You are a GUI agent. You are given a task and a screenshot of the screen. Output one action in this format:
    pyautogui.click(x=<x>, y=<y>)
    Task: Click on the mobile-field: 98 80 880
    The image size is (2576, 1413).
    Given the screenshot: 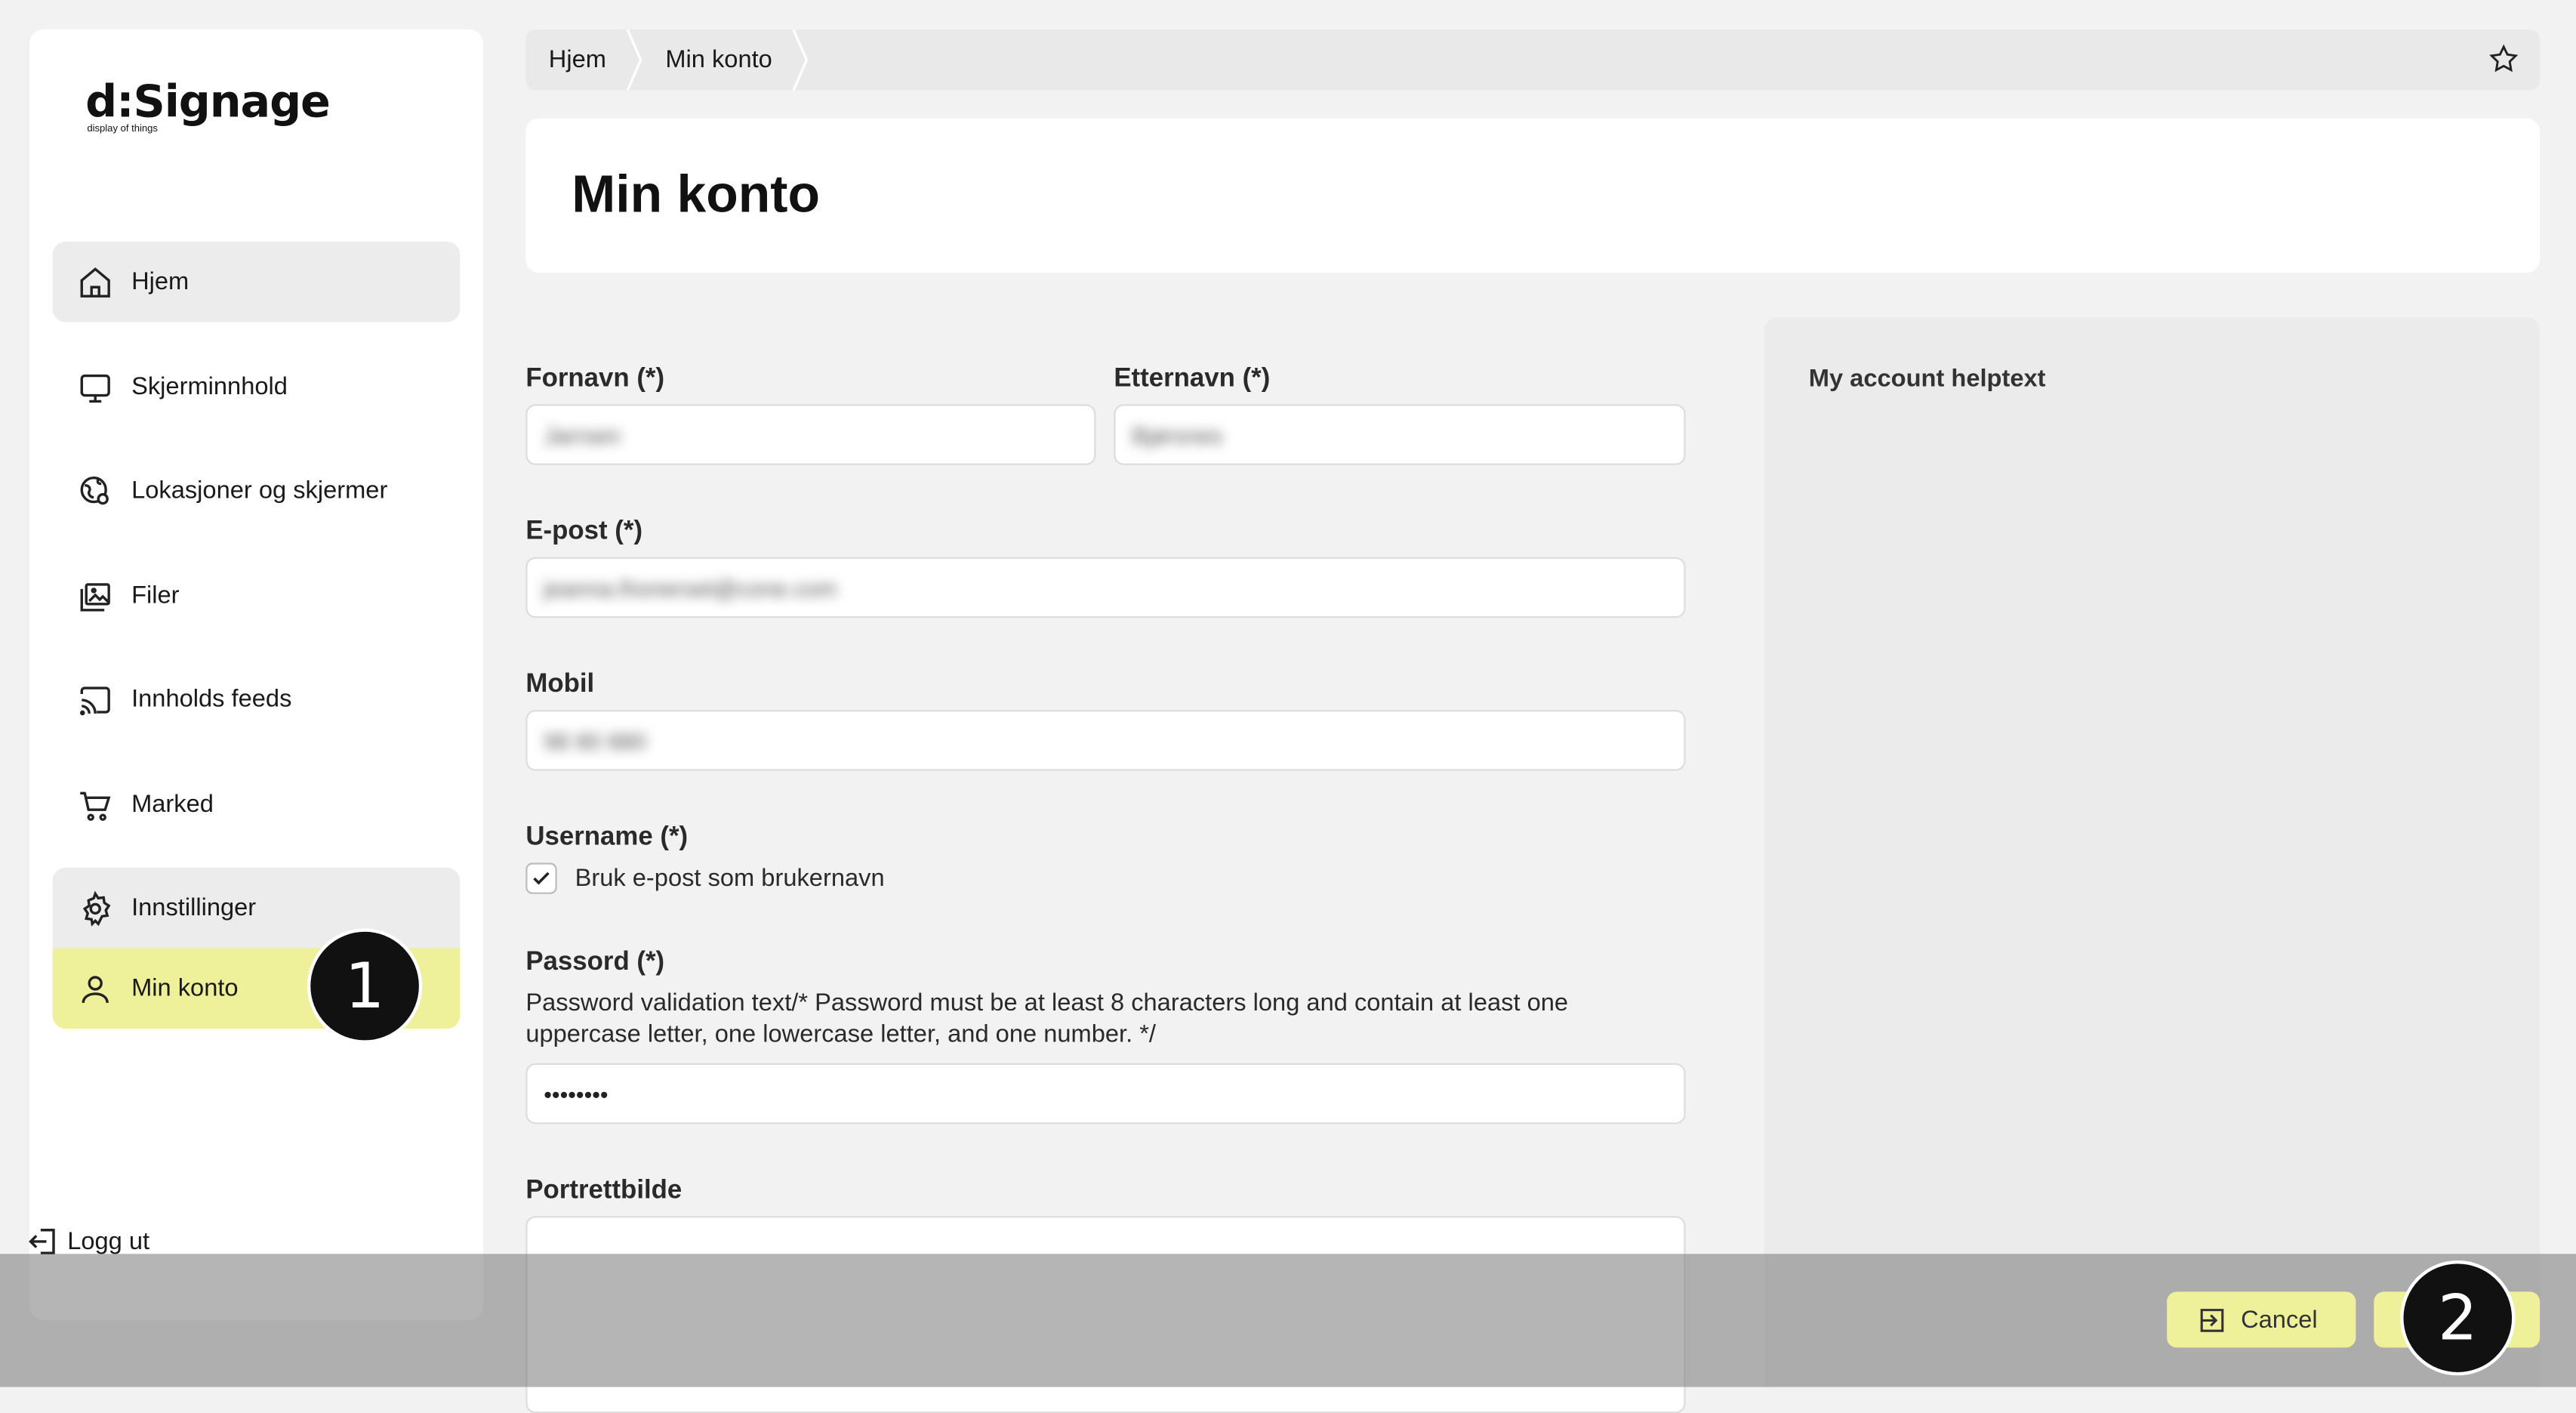 What is the action you would take?
    pyautogui.click(x=1105, y=740)
    